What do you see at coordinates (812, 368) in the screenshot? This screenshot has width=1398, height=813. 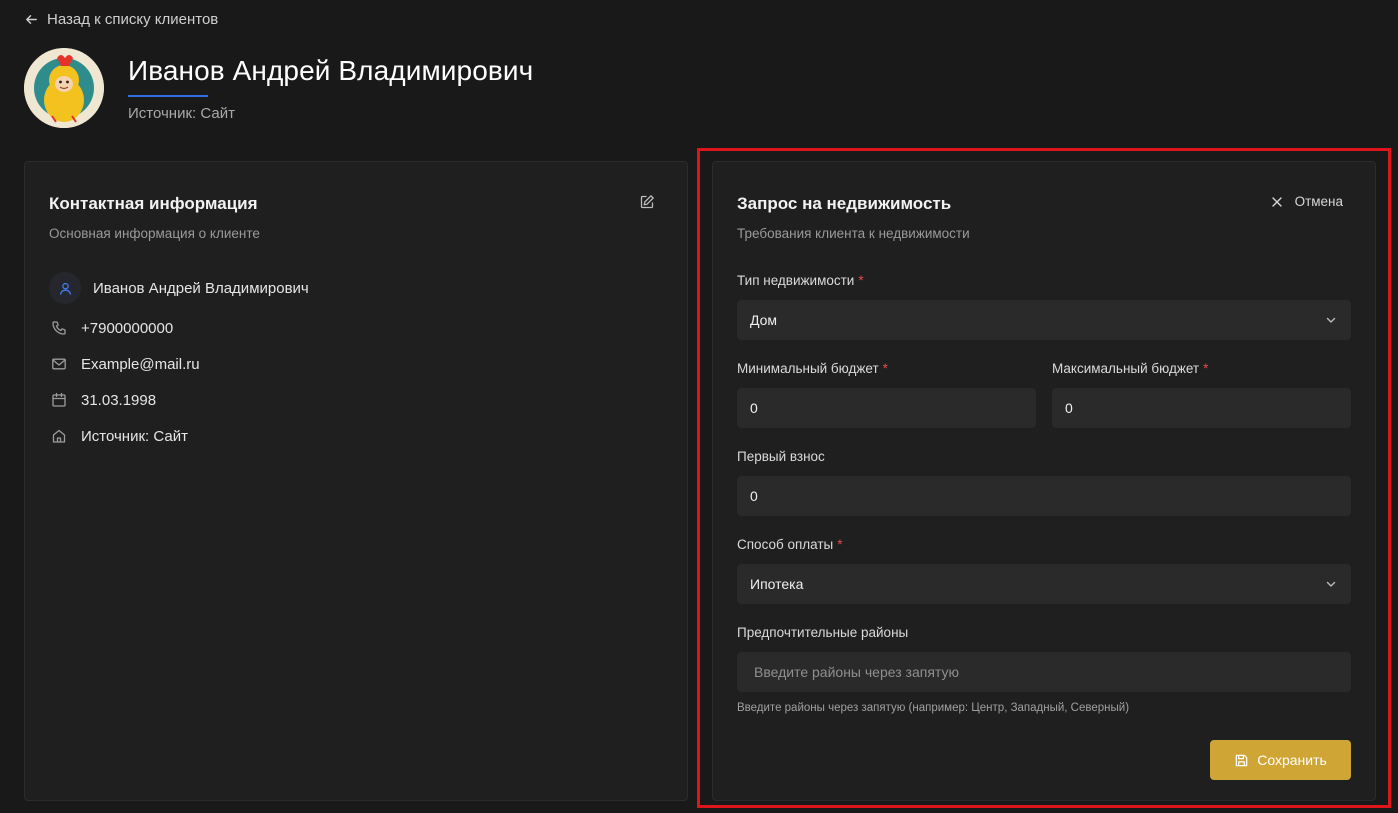 I see `min-budget-label: Минимальный бюджет *` at bounding box center [812, 368].